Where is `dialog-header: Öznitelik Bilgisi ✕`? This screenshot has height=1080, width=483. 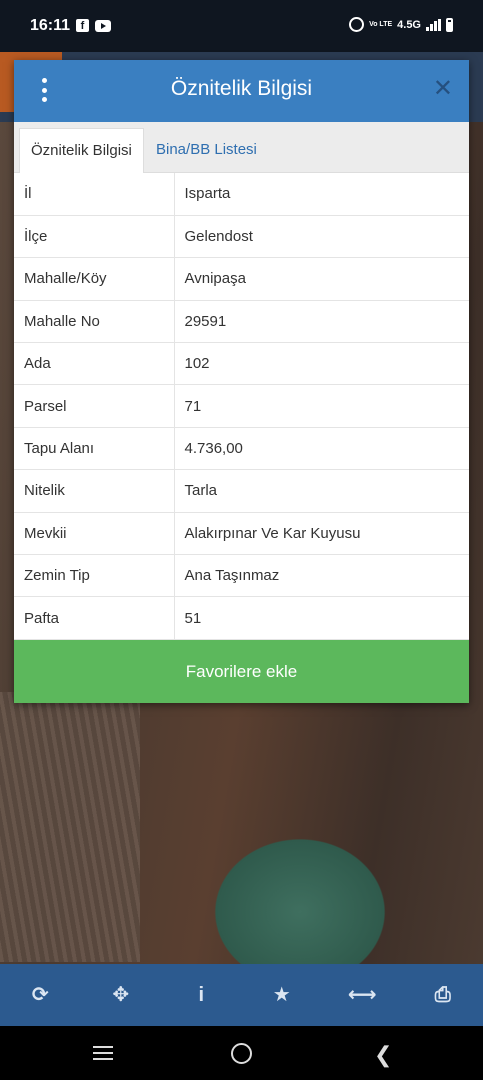 dialog-header: Öznitelik Bilgisi ✕ is located at coordinates (241, 91).